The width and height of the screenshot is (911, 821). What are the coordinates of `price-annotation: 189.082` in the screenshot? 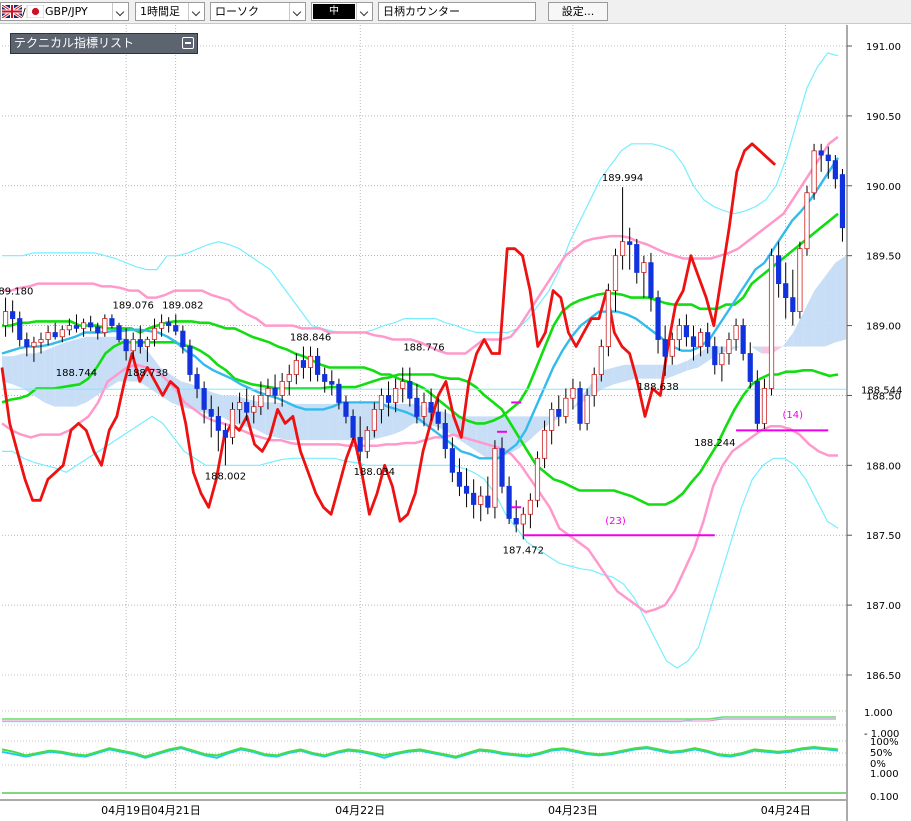 It's located at (182, 305).